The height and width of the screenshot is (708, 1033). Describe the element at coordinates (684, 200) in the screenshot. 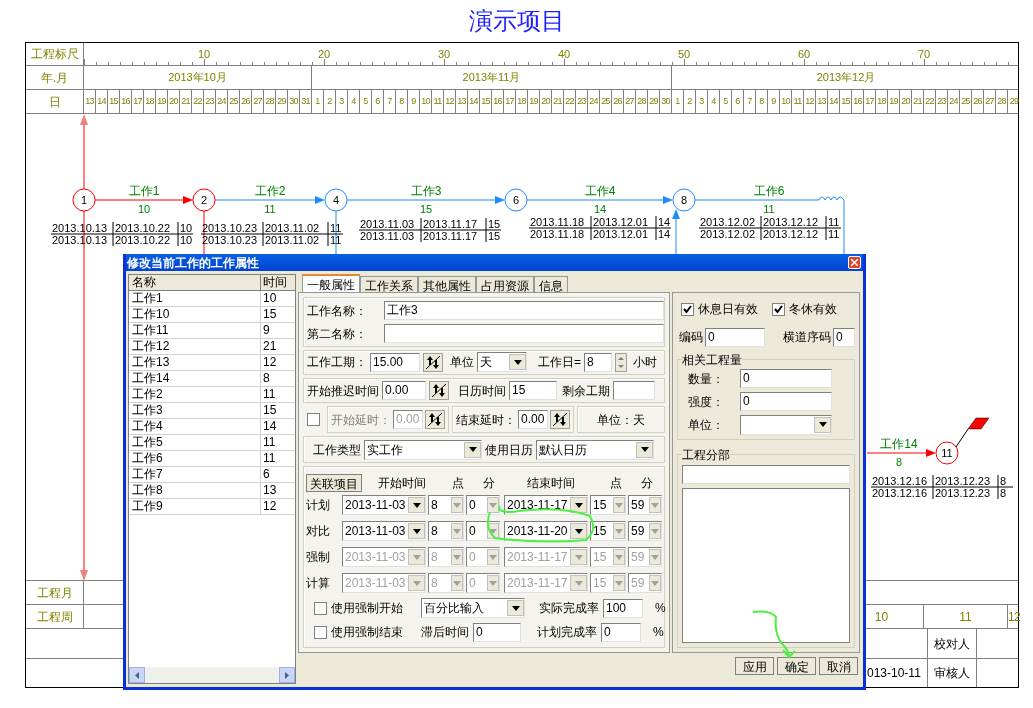

I see `event-node: 8` at that location.